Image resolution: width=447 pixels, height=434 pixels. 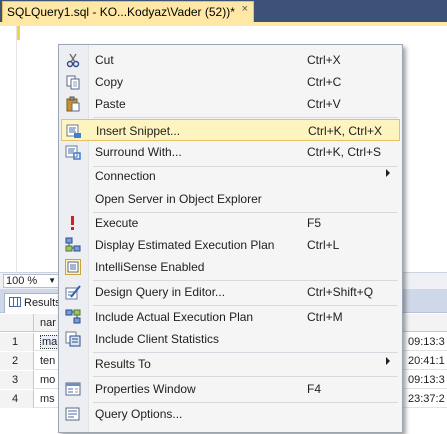 I want to click on menu-item-shortcut: Ctrl+L, so click(x=323, y=245).